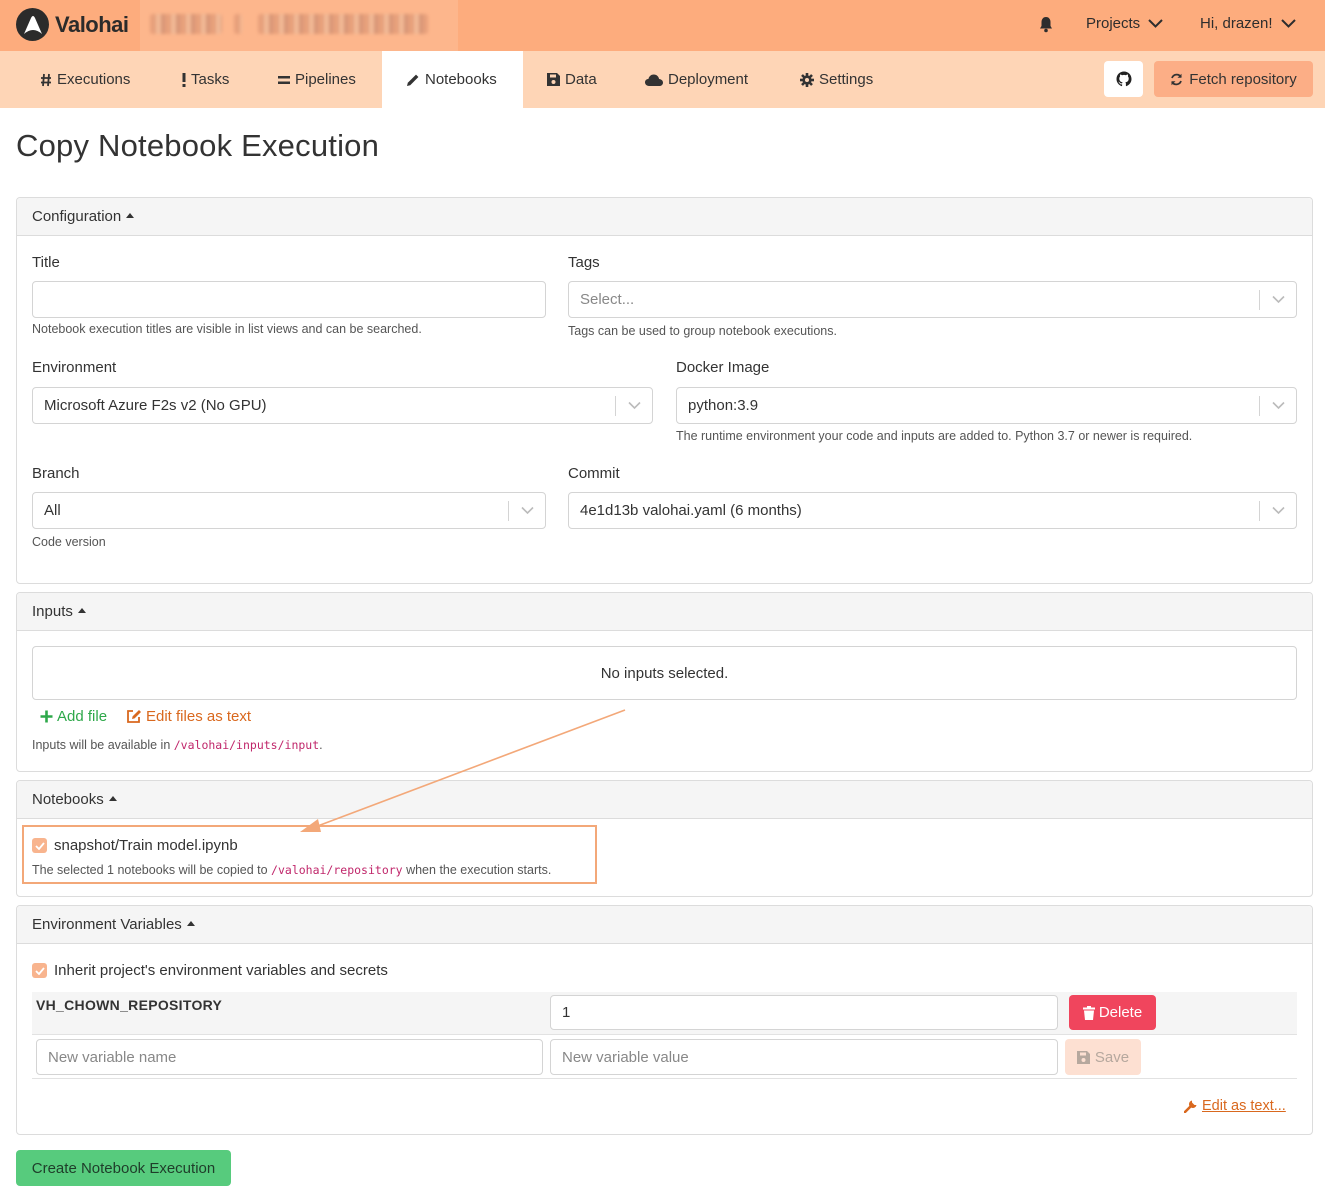  I want to click on configuration-header: Configuration, so click(664, 217).